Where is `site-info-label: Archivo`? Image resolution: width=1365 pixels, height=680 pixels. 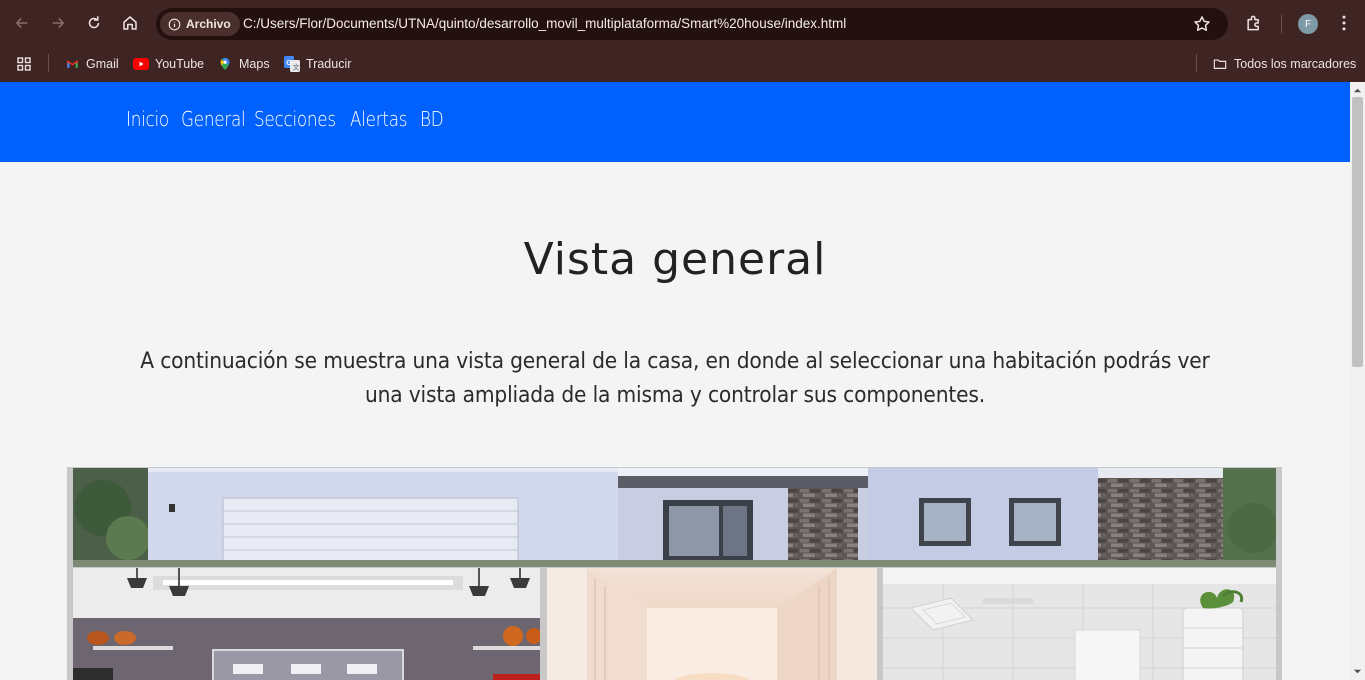
site-info-label: Archivo is located at coordinates (208, 24).